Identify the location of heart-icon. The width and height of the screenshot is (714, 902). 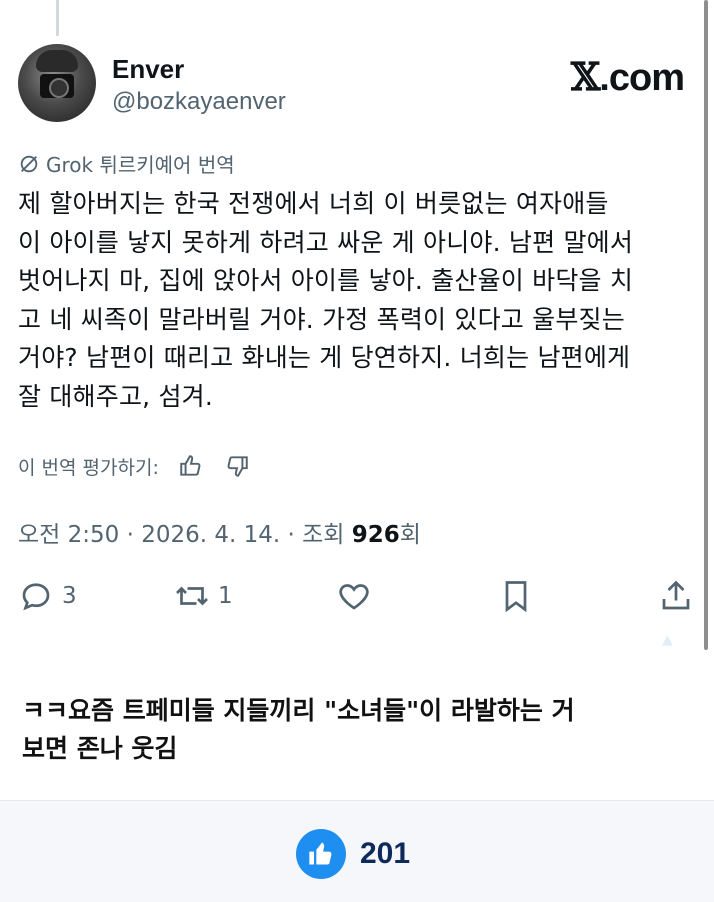
(354, 597).